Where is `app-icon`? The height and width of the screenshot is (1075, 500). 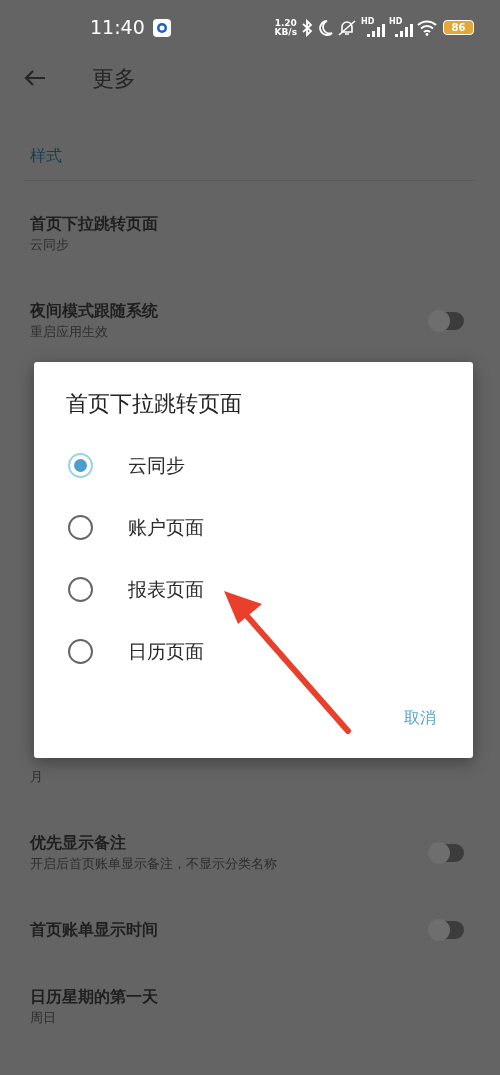 app-icon is located at coordinates (161, 27).